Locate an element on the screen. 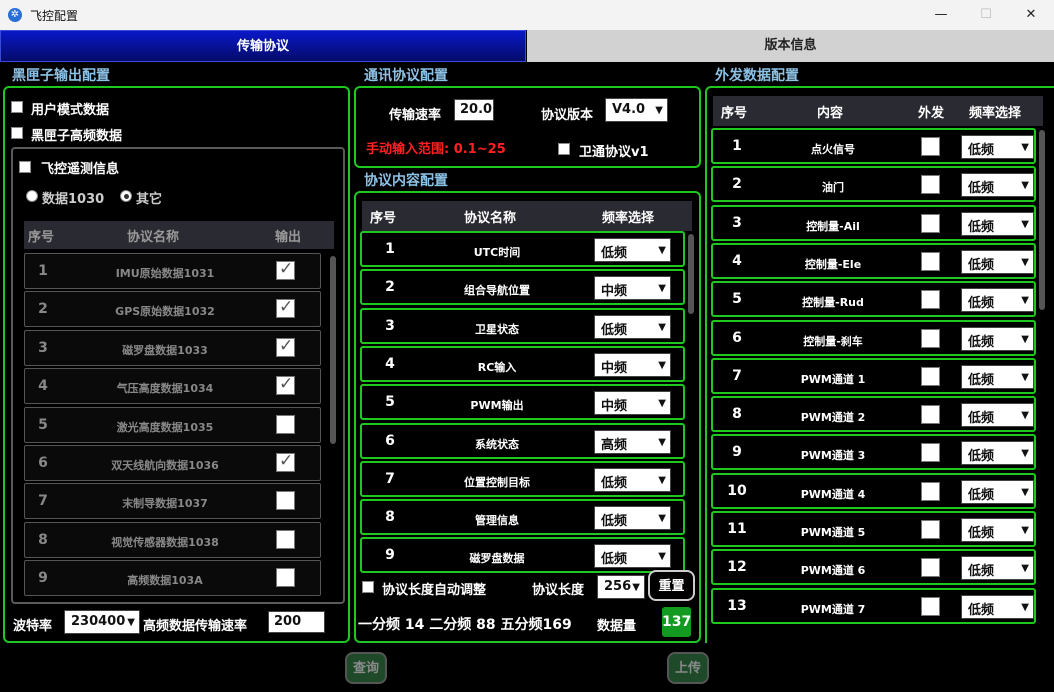 The height and width of the screenshot is (692, 1054). reset-button: 重置 is located at coordinates (671, 585).